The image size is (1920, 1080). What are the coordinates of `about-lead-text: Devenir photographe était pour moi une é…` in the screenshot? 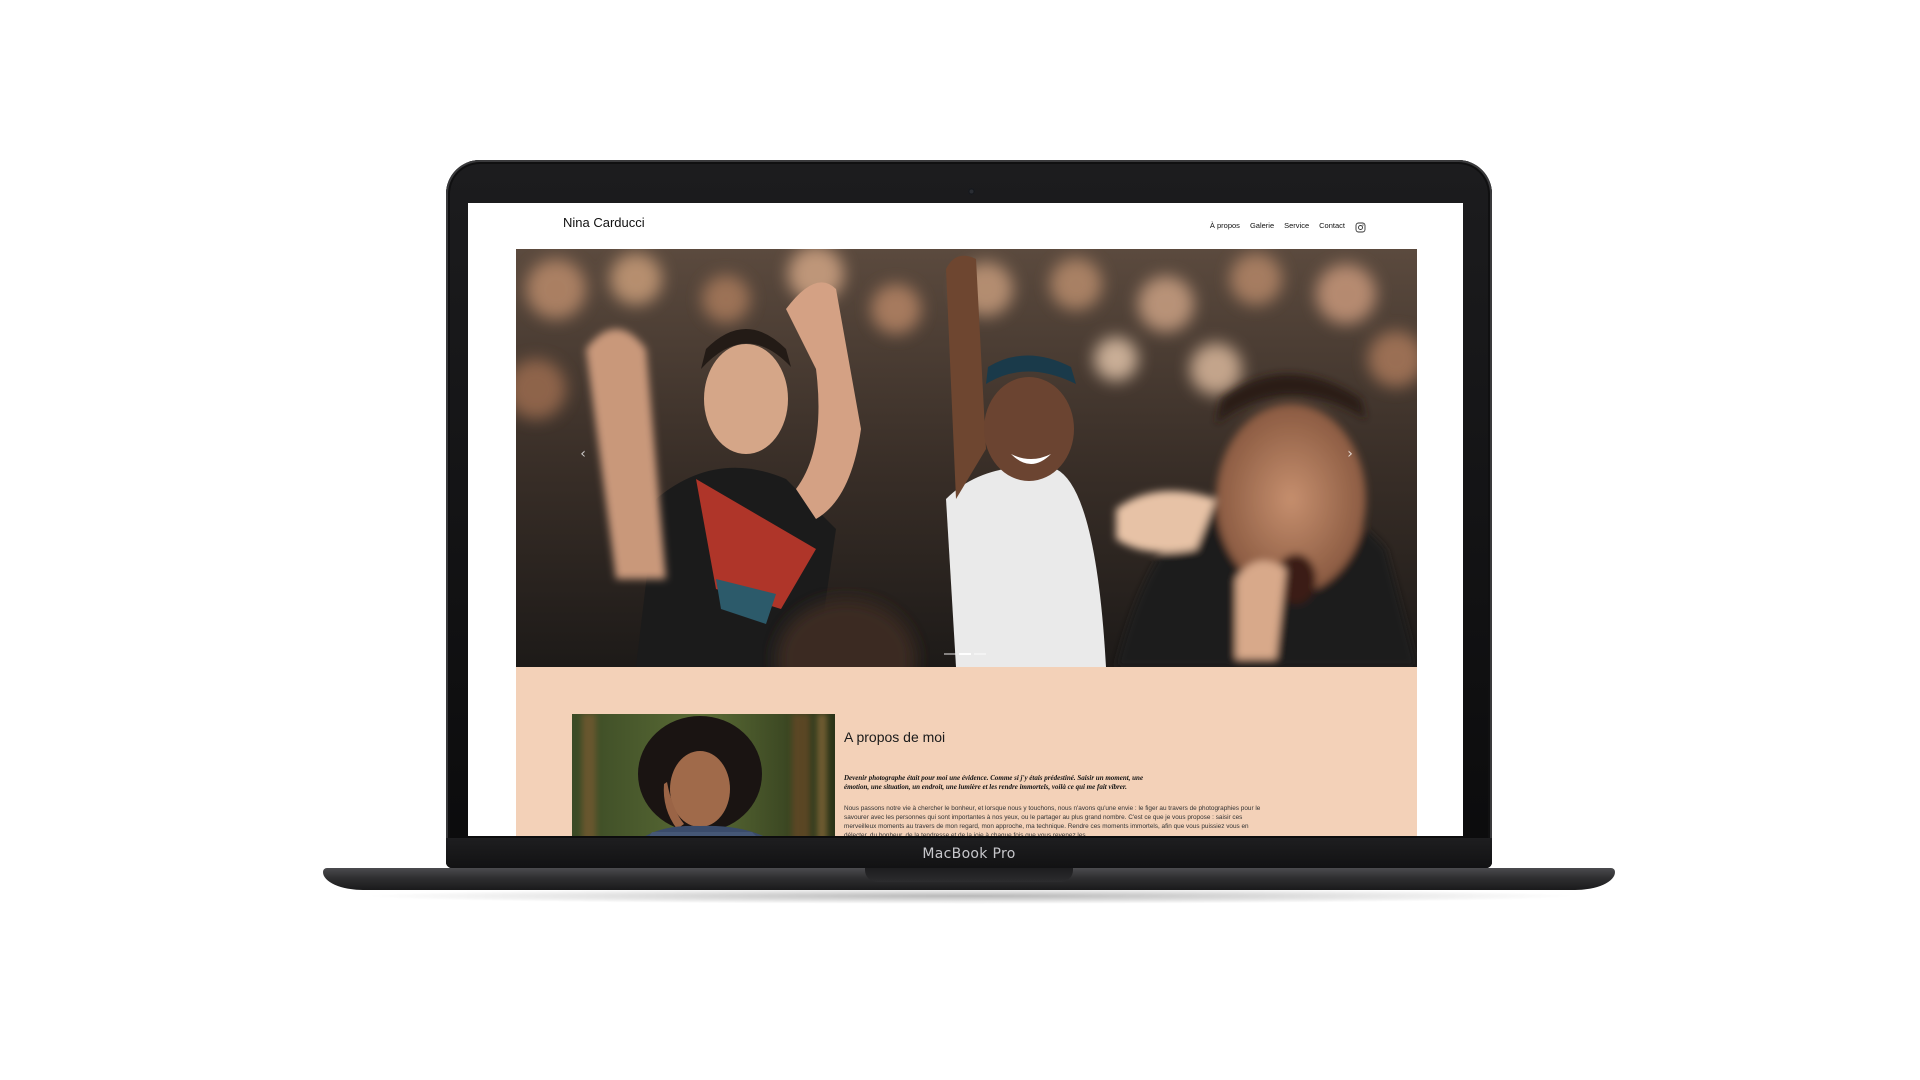 It's located at (994, 782).